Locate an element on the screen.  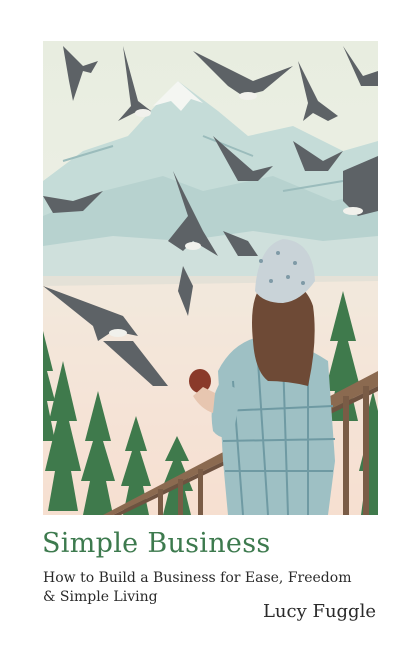
author-name: Lucy Fuggle is located at coordinates (319, 611).